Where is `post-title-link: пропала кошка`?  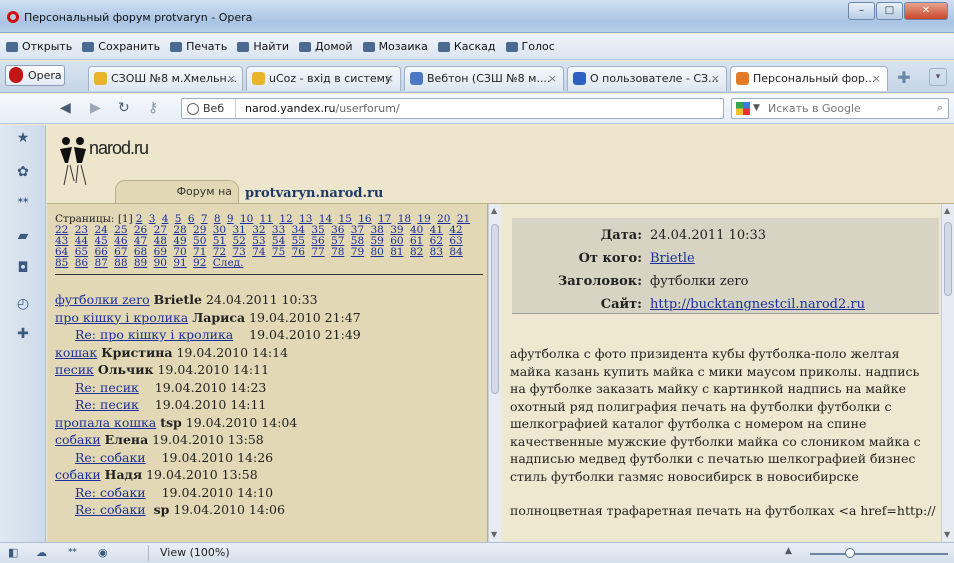
post-title-link: пропала кошка is located at coordinates (105, 422).